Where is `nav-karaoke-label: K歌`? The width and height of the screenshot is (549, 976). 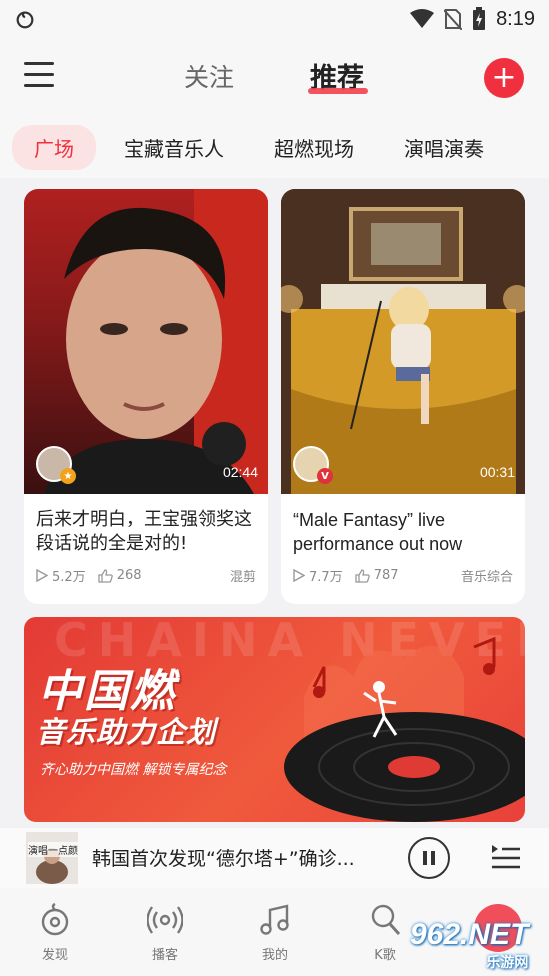 nav-karaoke-label: K歌 is located at coordinates (385, 955).